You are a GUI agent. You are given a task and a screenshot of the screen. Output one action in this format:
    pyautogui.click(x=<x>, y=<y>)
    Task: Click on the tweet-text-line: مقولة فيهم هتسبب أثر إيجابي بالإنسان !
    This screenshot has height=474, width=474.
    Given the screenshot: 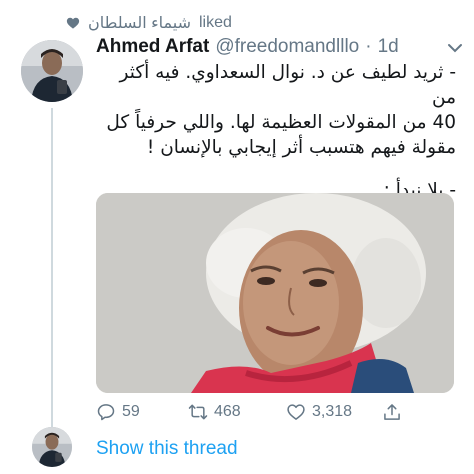 What is the action you would take?
    pyautogui.click(x=301, y=147)
    